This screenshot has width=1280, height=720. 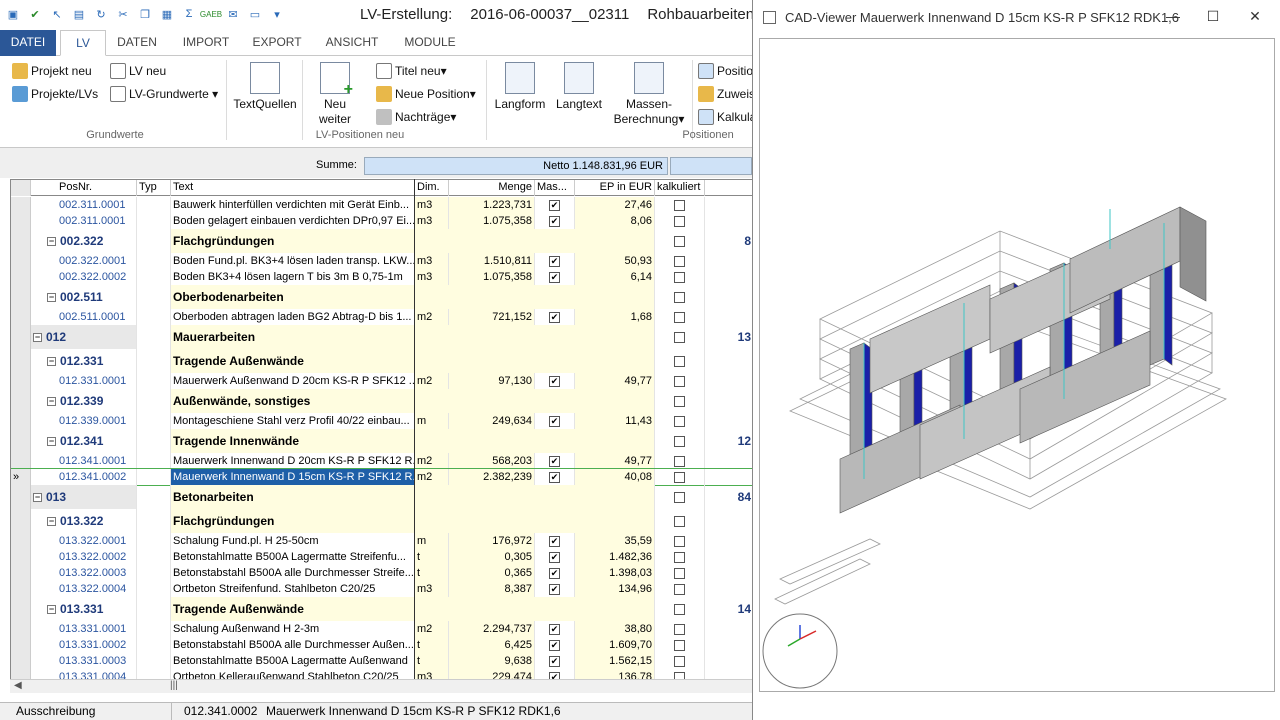 What do you see at coordinates (21, 477) in the screenshot?
I see `row-indicator: »` at bounding box center [21, 477].